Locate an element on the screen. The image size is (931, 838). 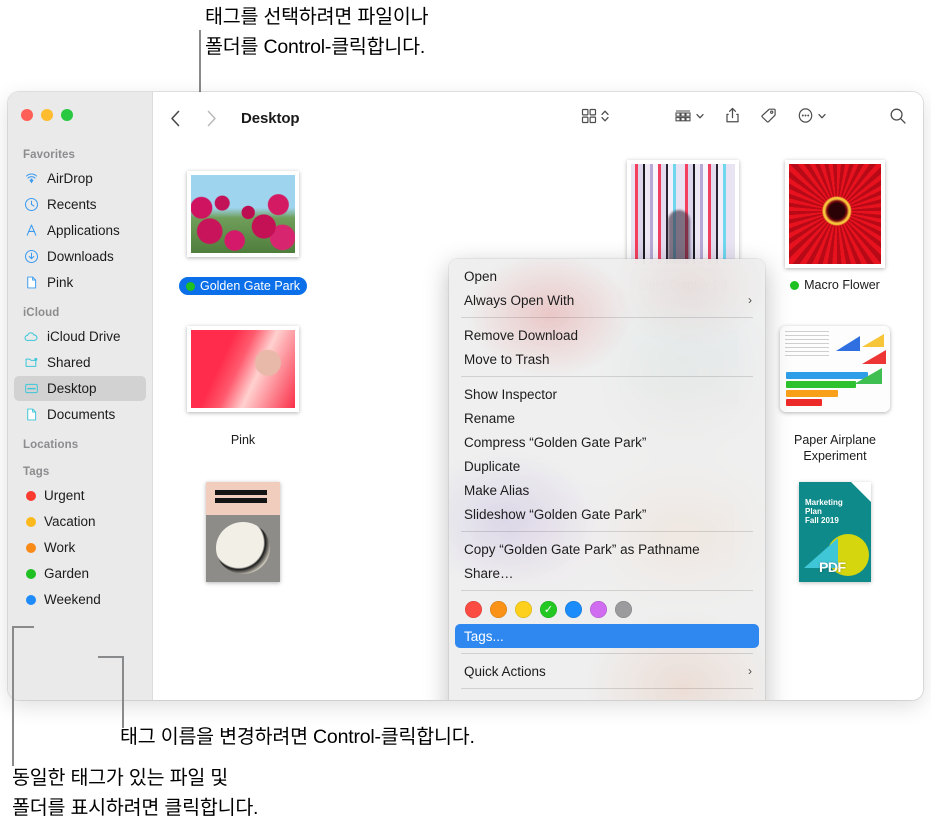
sidebar-item-documents: Documents is located at coordinates (80, 414).